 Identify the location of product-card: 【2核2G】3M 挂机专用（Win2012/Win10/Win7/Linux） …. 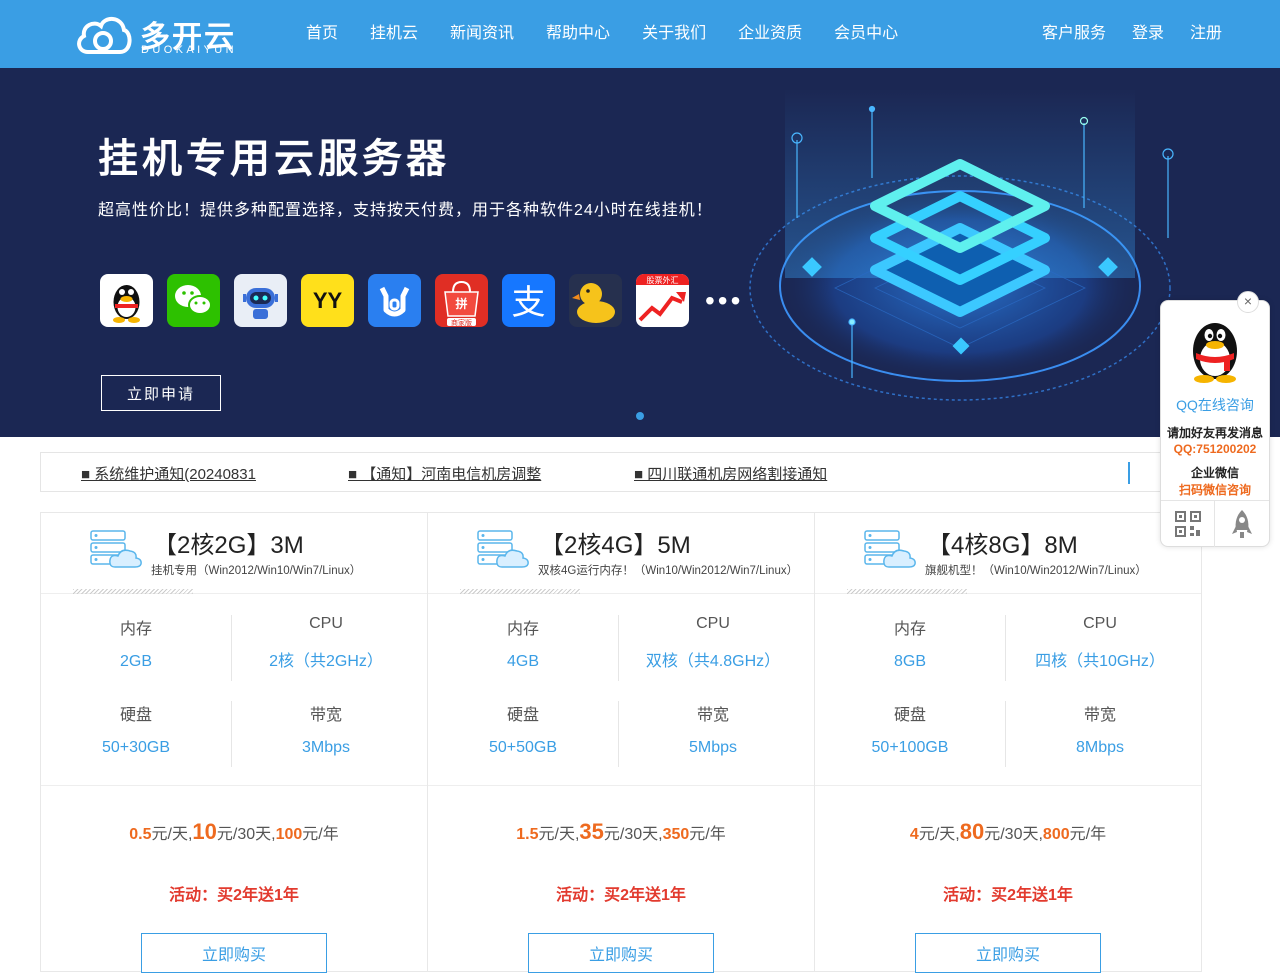
(234, 742).